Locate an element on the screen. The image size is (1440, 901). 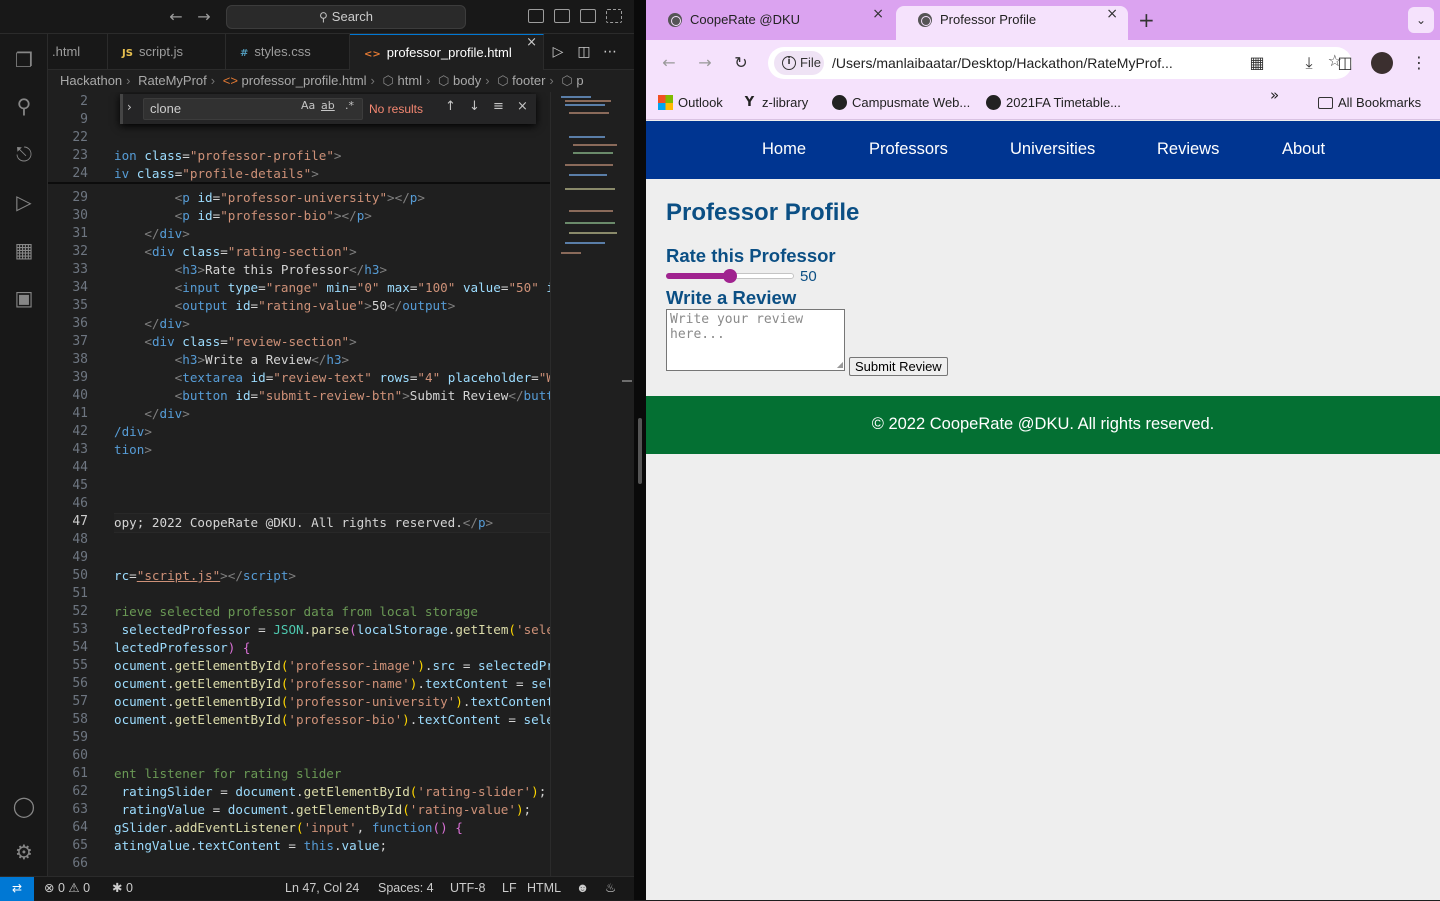
customize-layout-icon is located at coordinates (614, 16).